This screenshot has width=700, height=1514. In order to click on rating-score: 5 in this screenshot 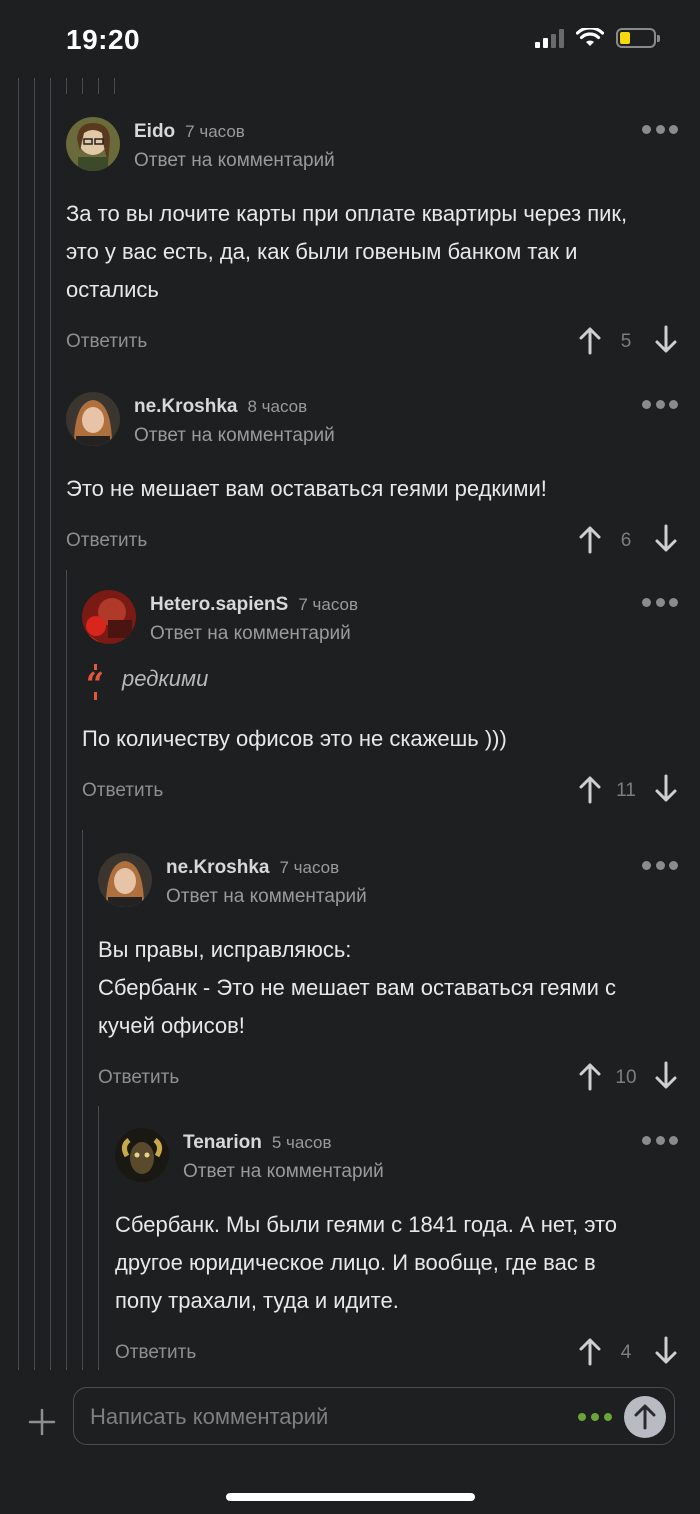, I will do `click(626, 341)`.